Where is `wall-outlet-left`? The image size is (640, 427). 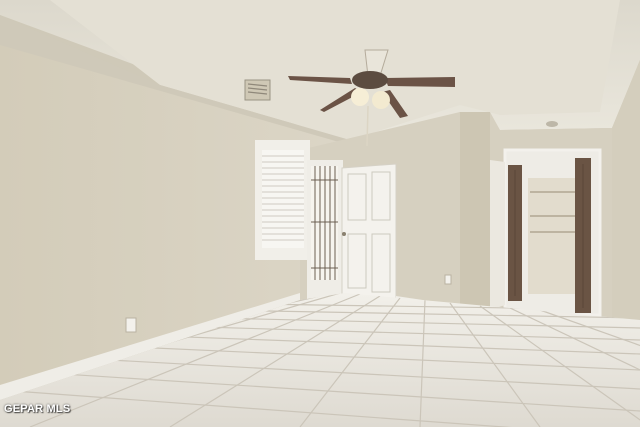 wall-outlet-left is located at coordinates (131, 325).